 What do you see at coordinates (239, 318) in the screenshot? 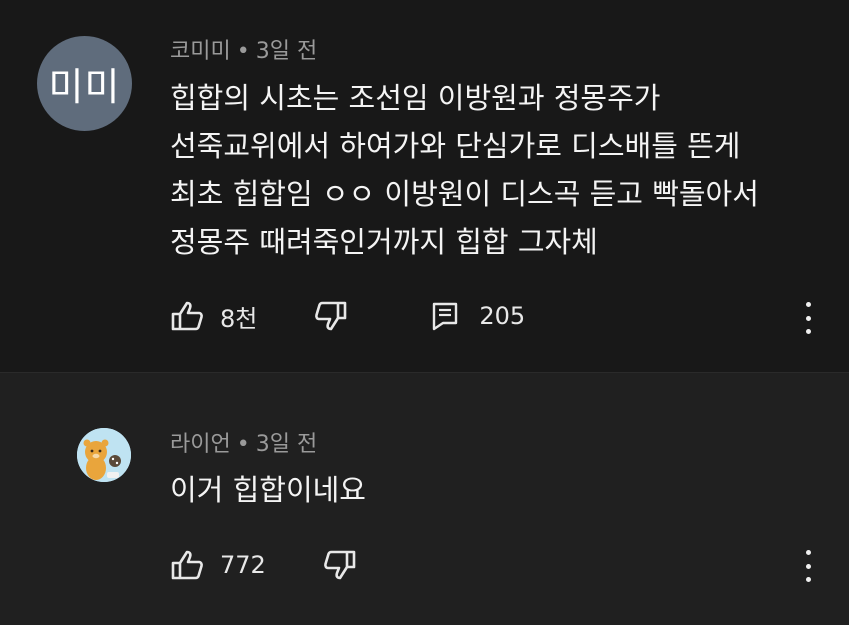
I see `like-count: 8천` at bounding box center [239, 318].